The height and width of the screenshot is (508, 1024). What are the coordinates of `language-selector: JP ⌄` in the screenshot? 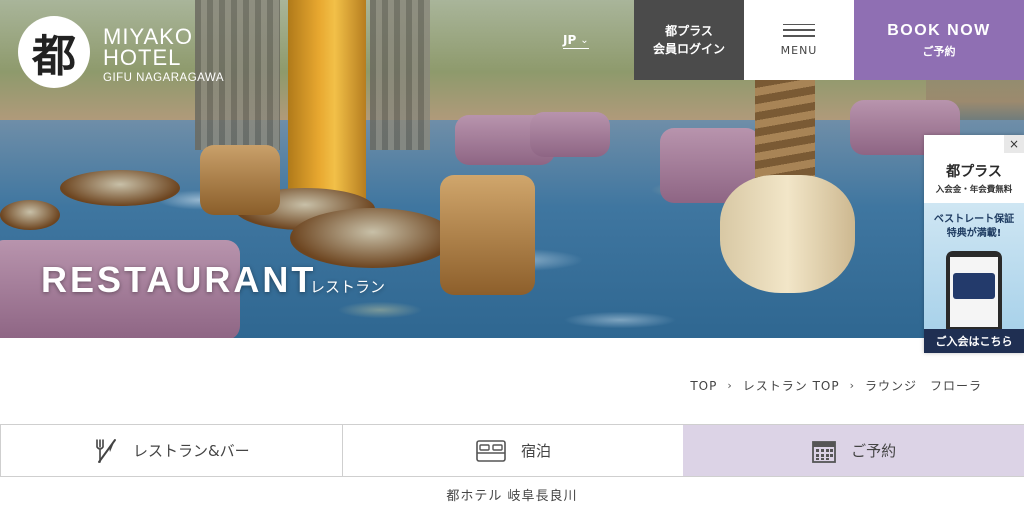 It's located at (576, 41).